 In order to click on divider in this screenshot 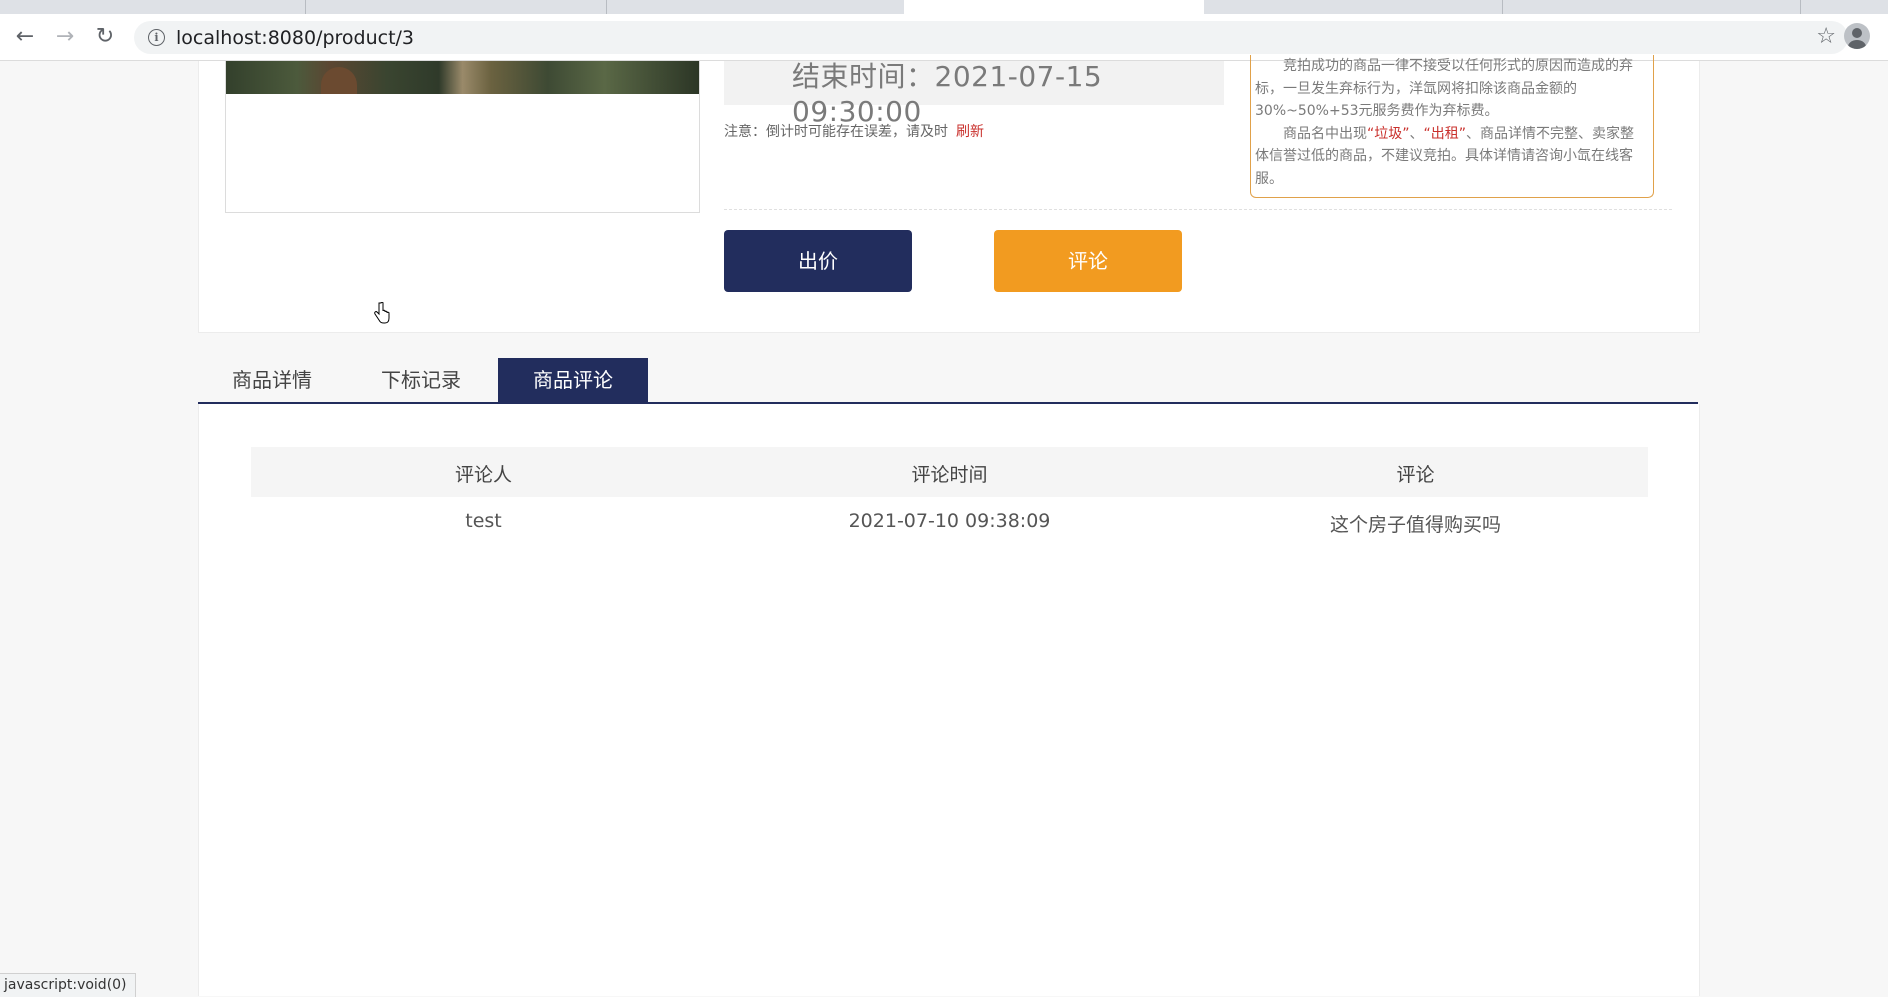, I will do `click(1198, 209)`.